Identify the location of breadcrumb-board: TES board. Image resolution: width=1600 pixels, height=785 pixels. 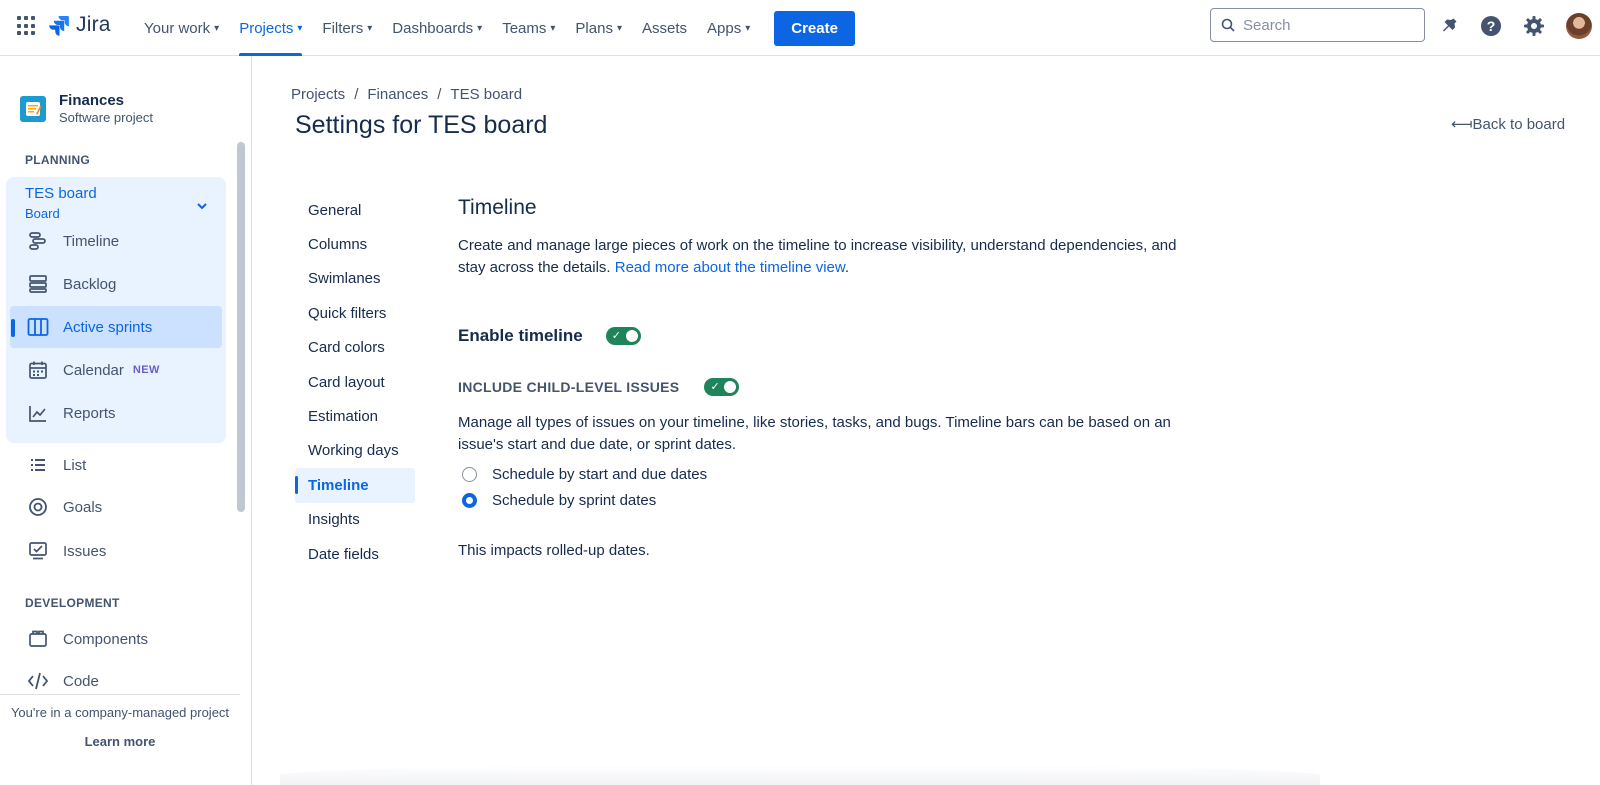
(486, 94).